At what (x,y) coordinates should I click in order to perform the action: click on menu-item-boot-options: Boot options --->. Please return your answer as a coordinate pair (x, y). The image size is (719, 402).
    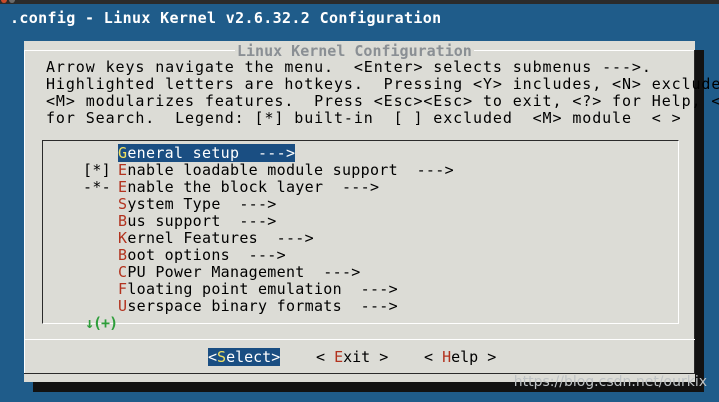
    Looking at the image, I should click on (184, 255).